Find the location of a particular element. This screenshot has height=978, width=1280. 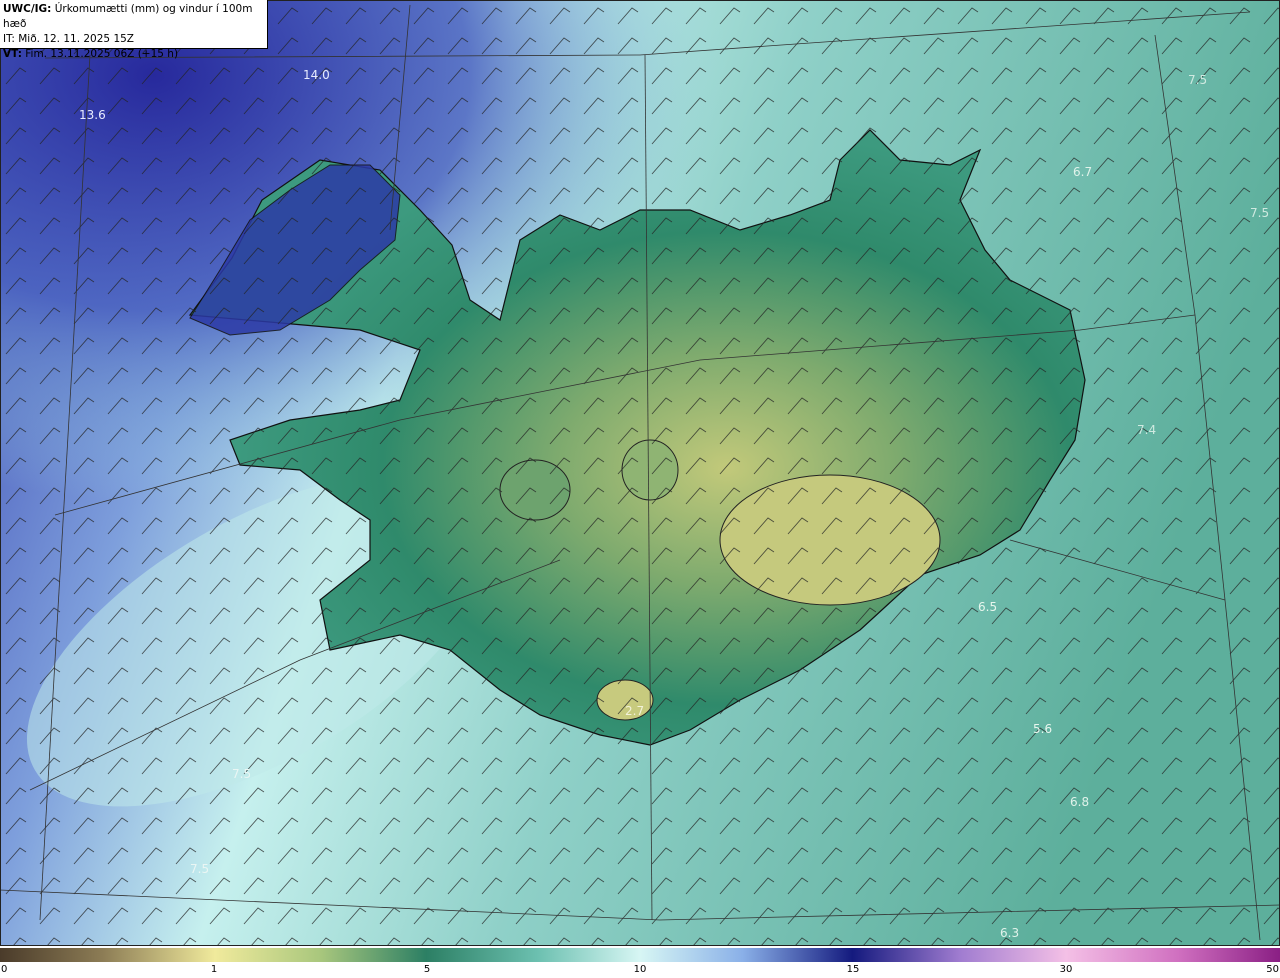

value-label: 2.7 is located at coordinates (634, 711).